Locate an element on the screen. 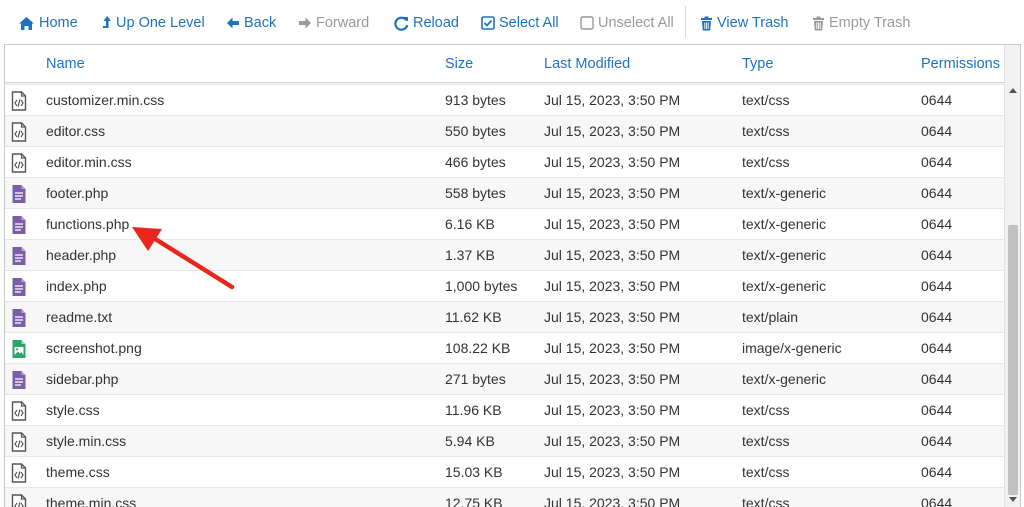 This screenshot has height=507, width=1024. annotation-arrow-icon is located at coordinates (183, 258).